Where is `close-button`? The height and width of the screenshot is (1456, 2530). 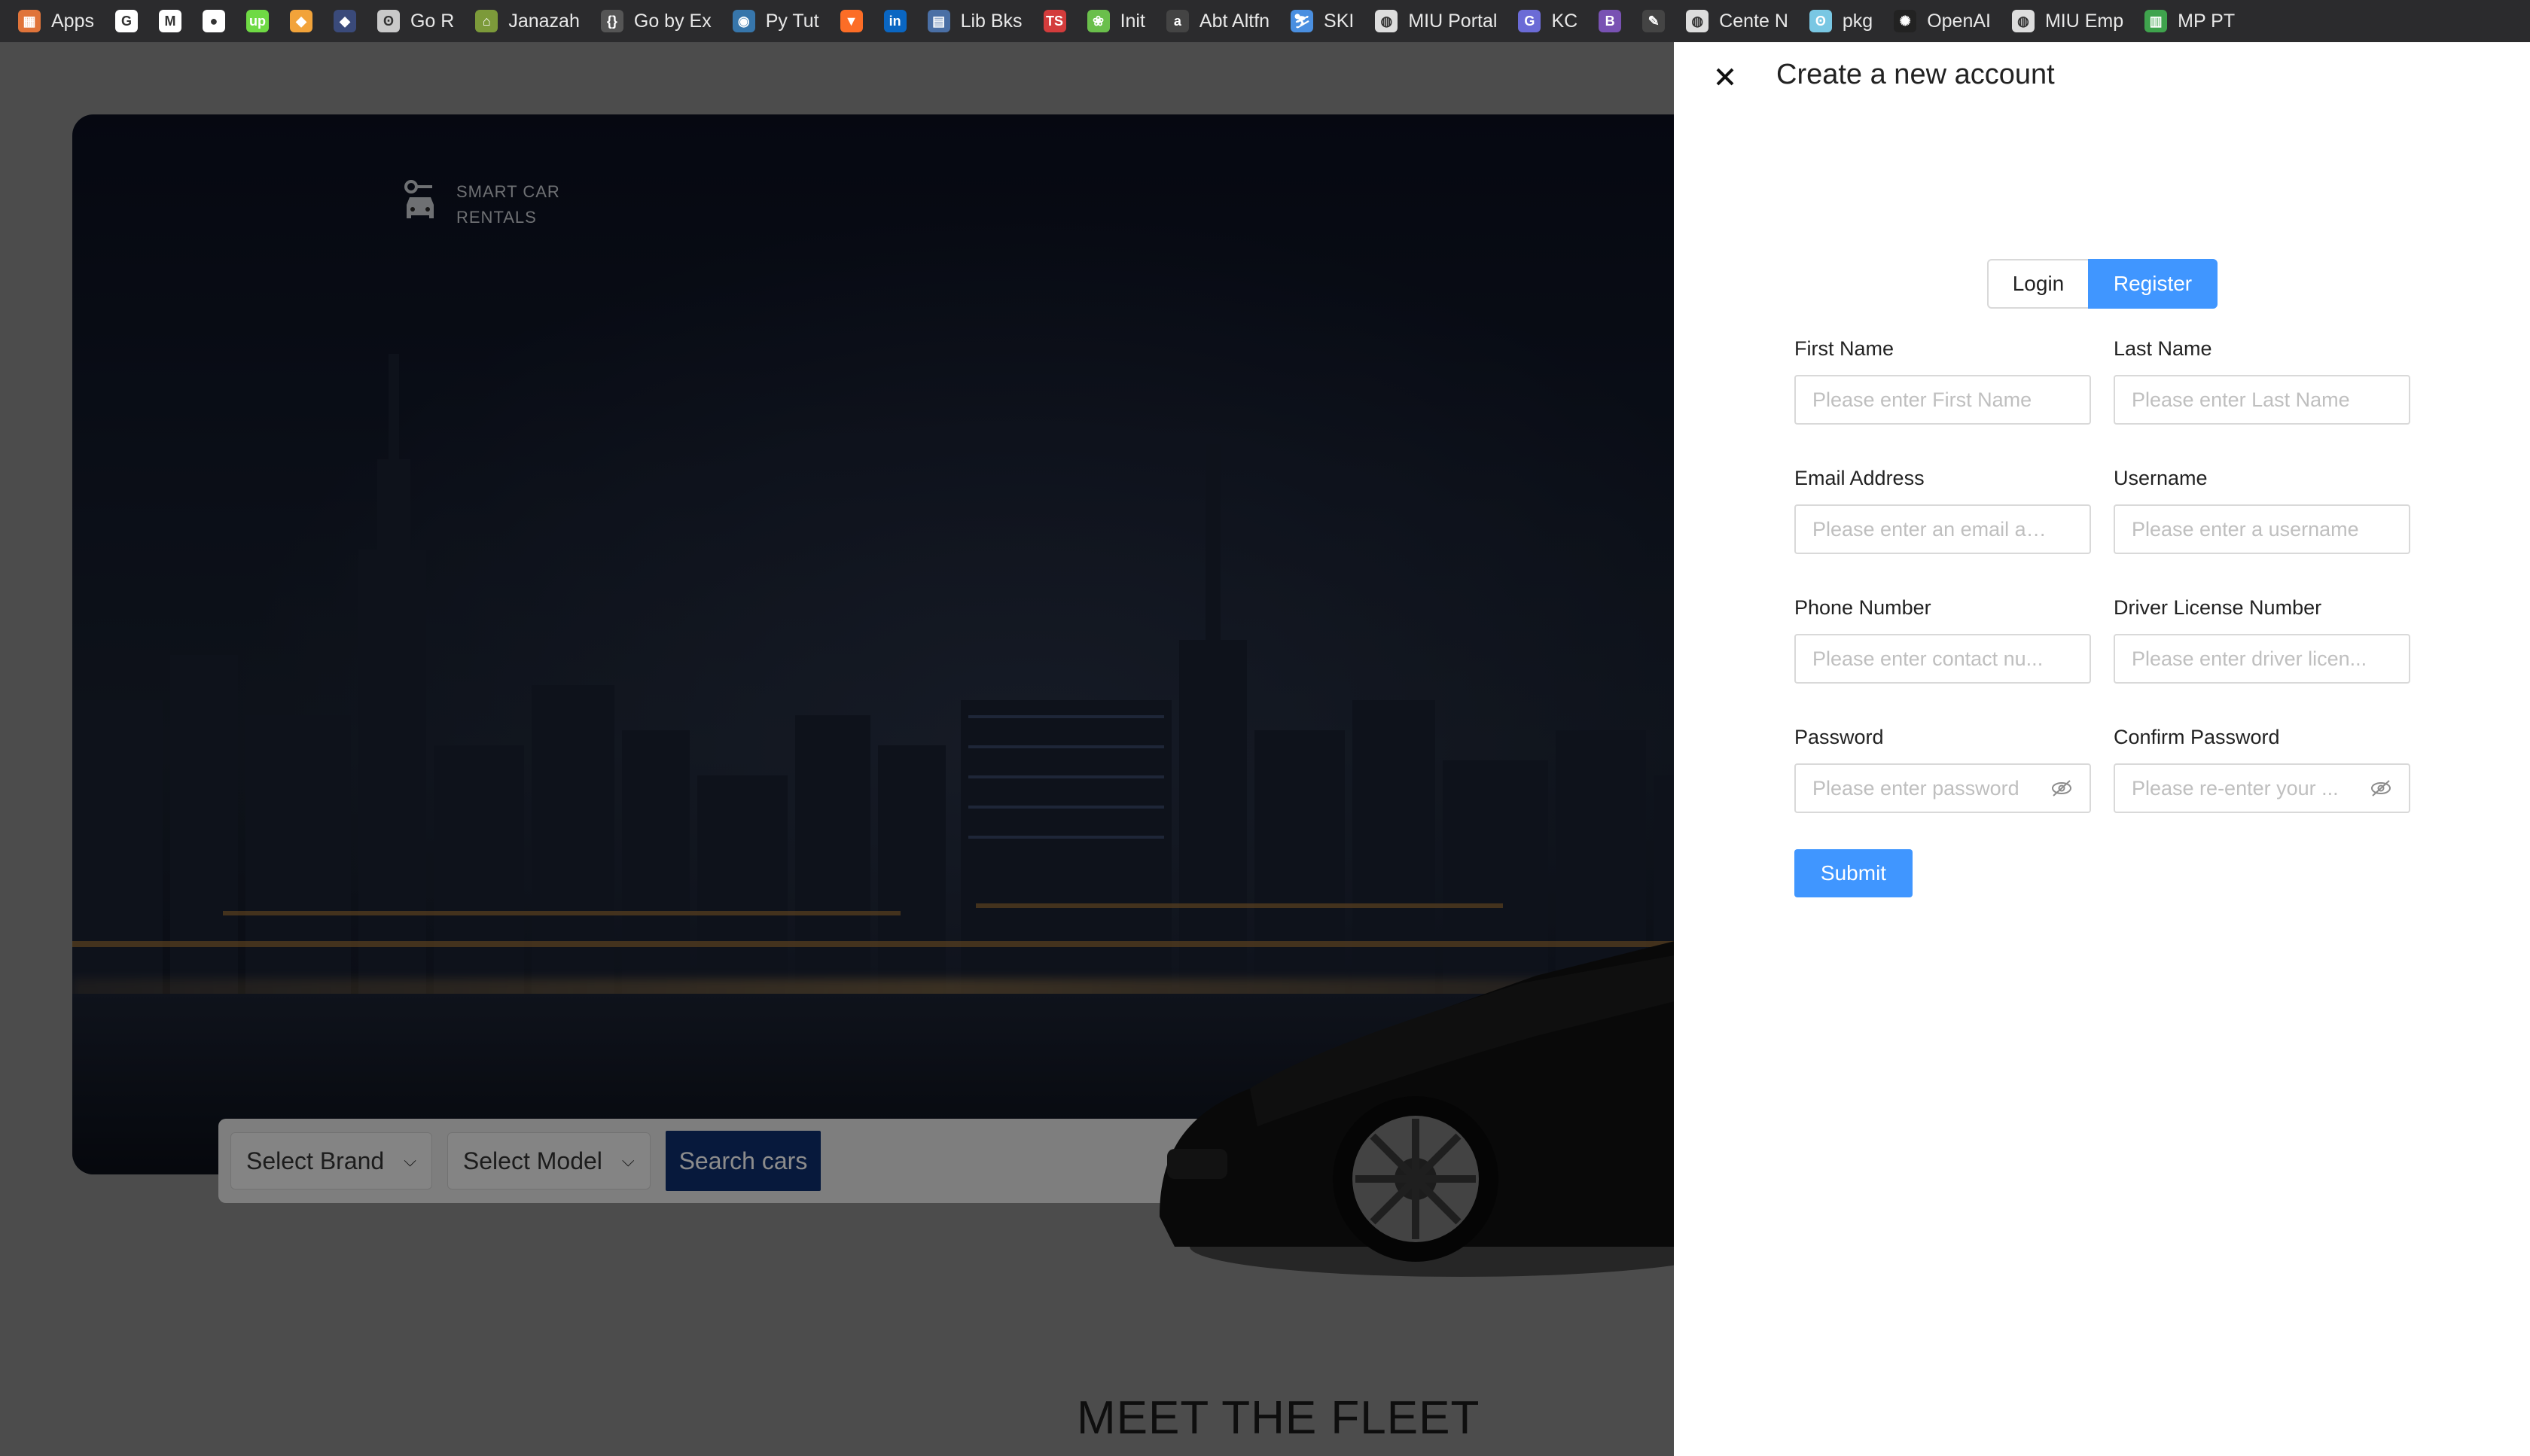 close-button is located at coordinates (1725, 77).